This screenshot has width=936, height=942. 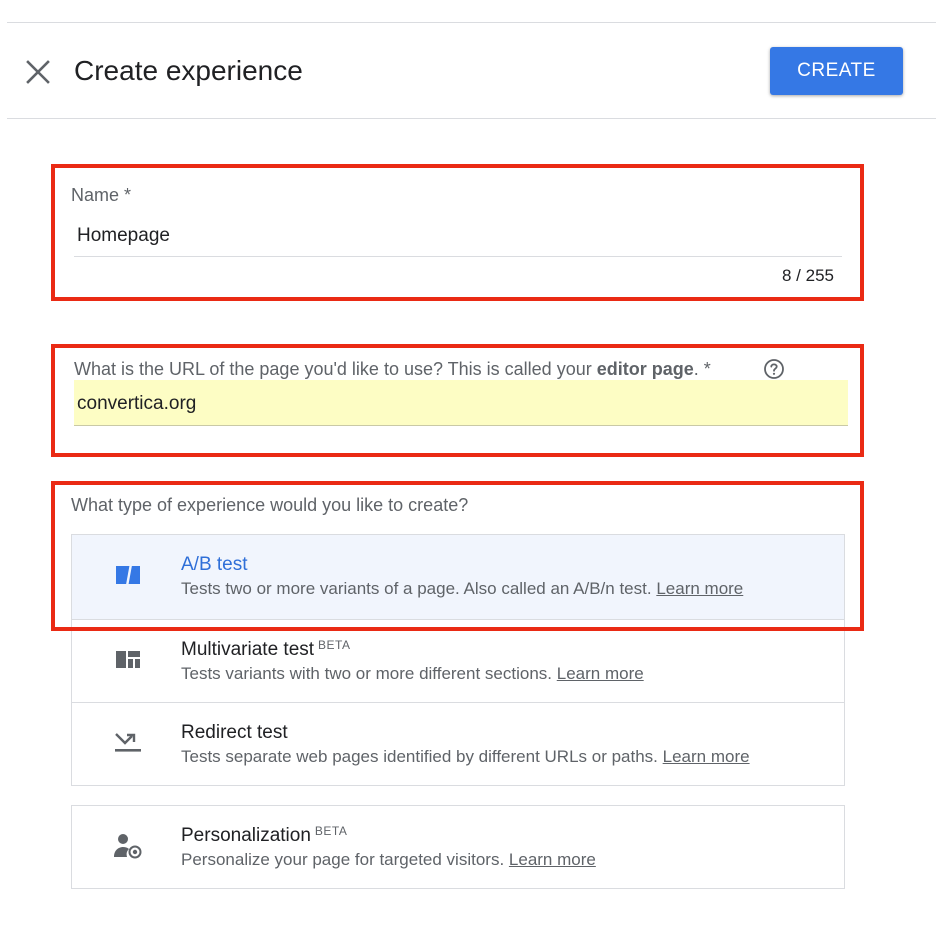 What do you see at coordinates (808, 275) in the screenshot?
I see `name-char-counter: 8 / 255` at bounding box center [808, 275].